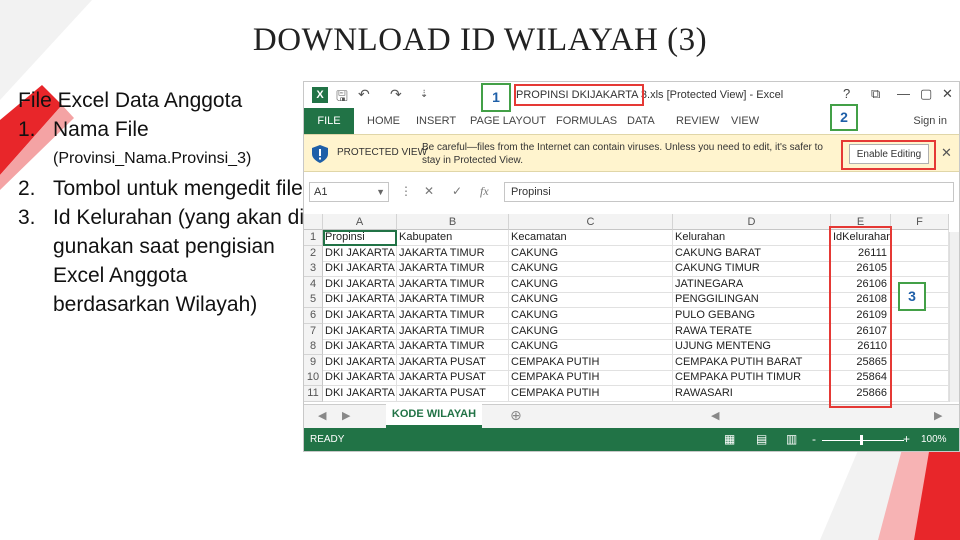 This screenshot has width=960, height=540. What do you see at coordinates (752, 316) in the screenshot?
I see `table-cell: PULO GEBANG` at bounding box center [752, 316].